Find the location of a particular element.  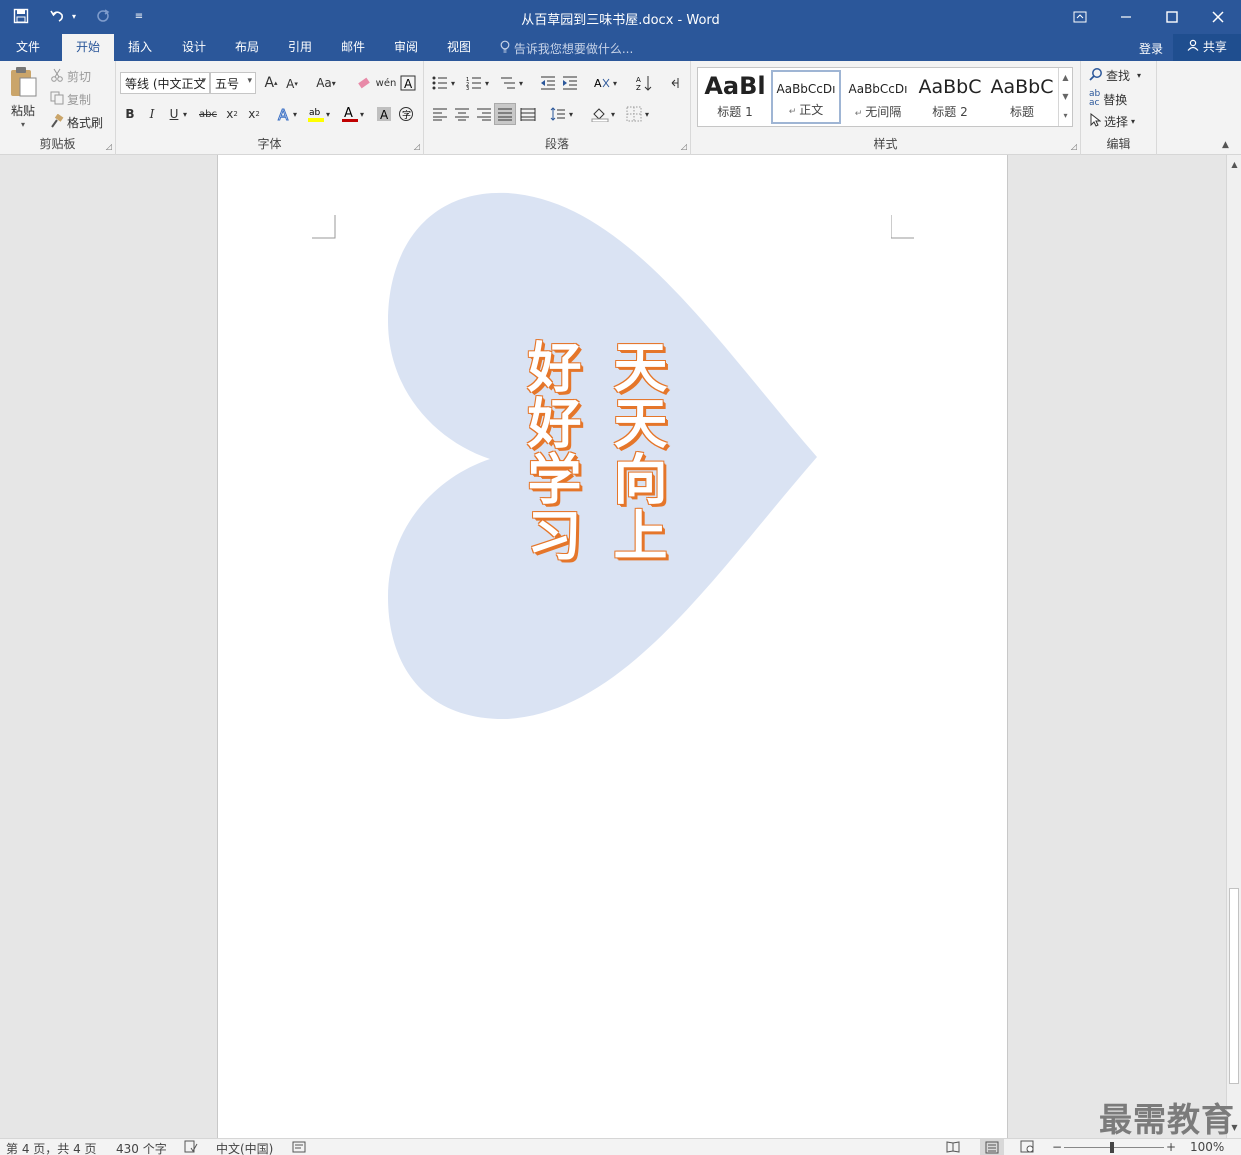

tab-insert: 插入 is located at coordinates (140, 47).